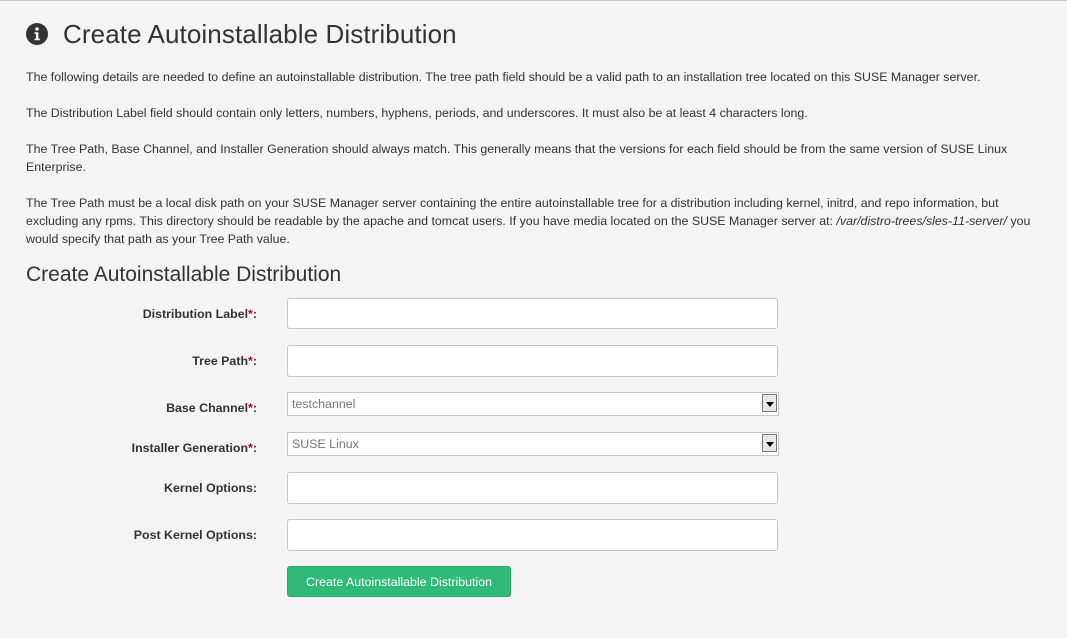  What do you see at coordinates (190, 448) in the screenshot?
I see `installer-generation-label-text: Installer Generation` at bounding box center [190, 448].